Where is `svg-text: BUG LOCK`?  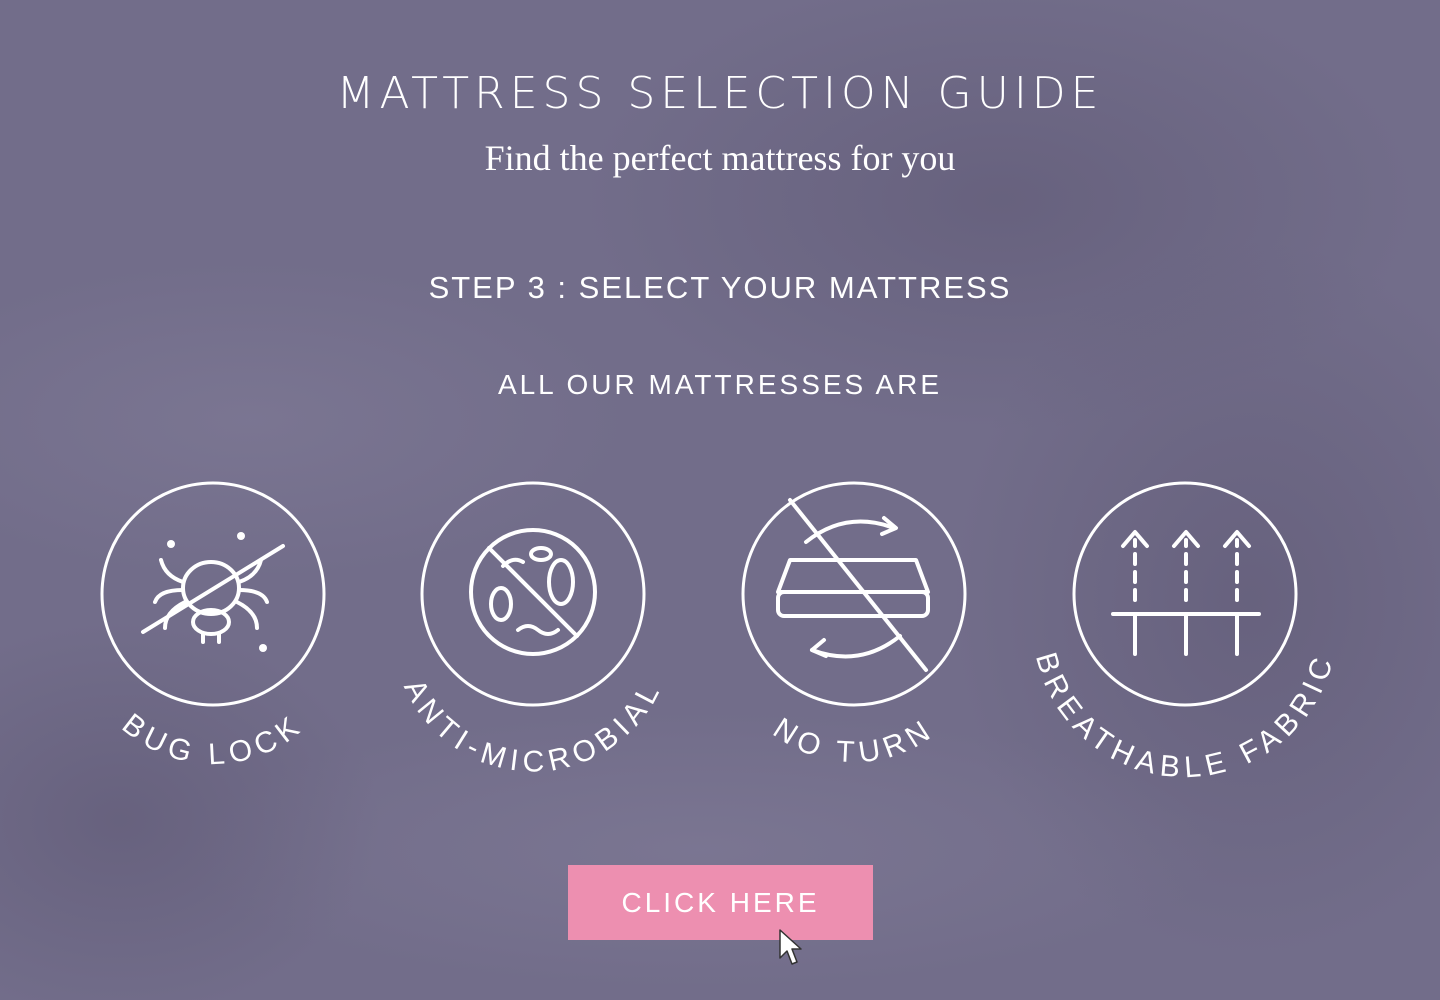
svg-text: BUG LOCK is located at coordinates (213, 739).